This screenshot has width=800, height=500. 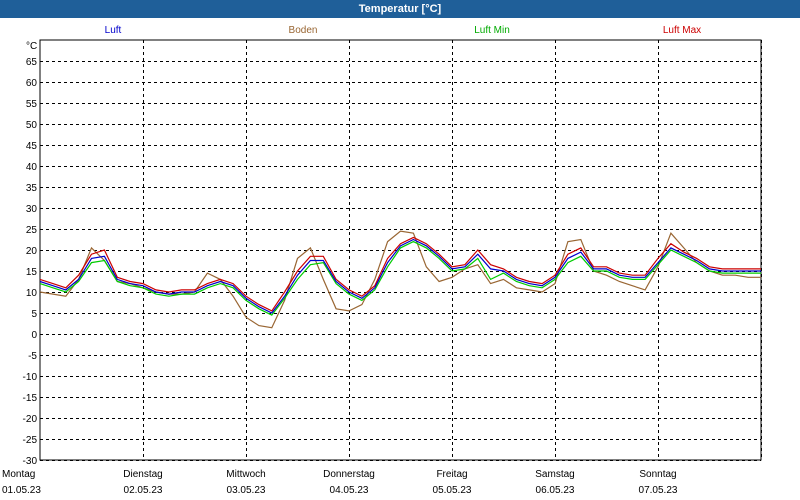 What do you see at coordinates (34, 335) in the screenshot?
I see `y-tick-label: 0` at bounding box center [34, 335].